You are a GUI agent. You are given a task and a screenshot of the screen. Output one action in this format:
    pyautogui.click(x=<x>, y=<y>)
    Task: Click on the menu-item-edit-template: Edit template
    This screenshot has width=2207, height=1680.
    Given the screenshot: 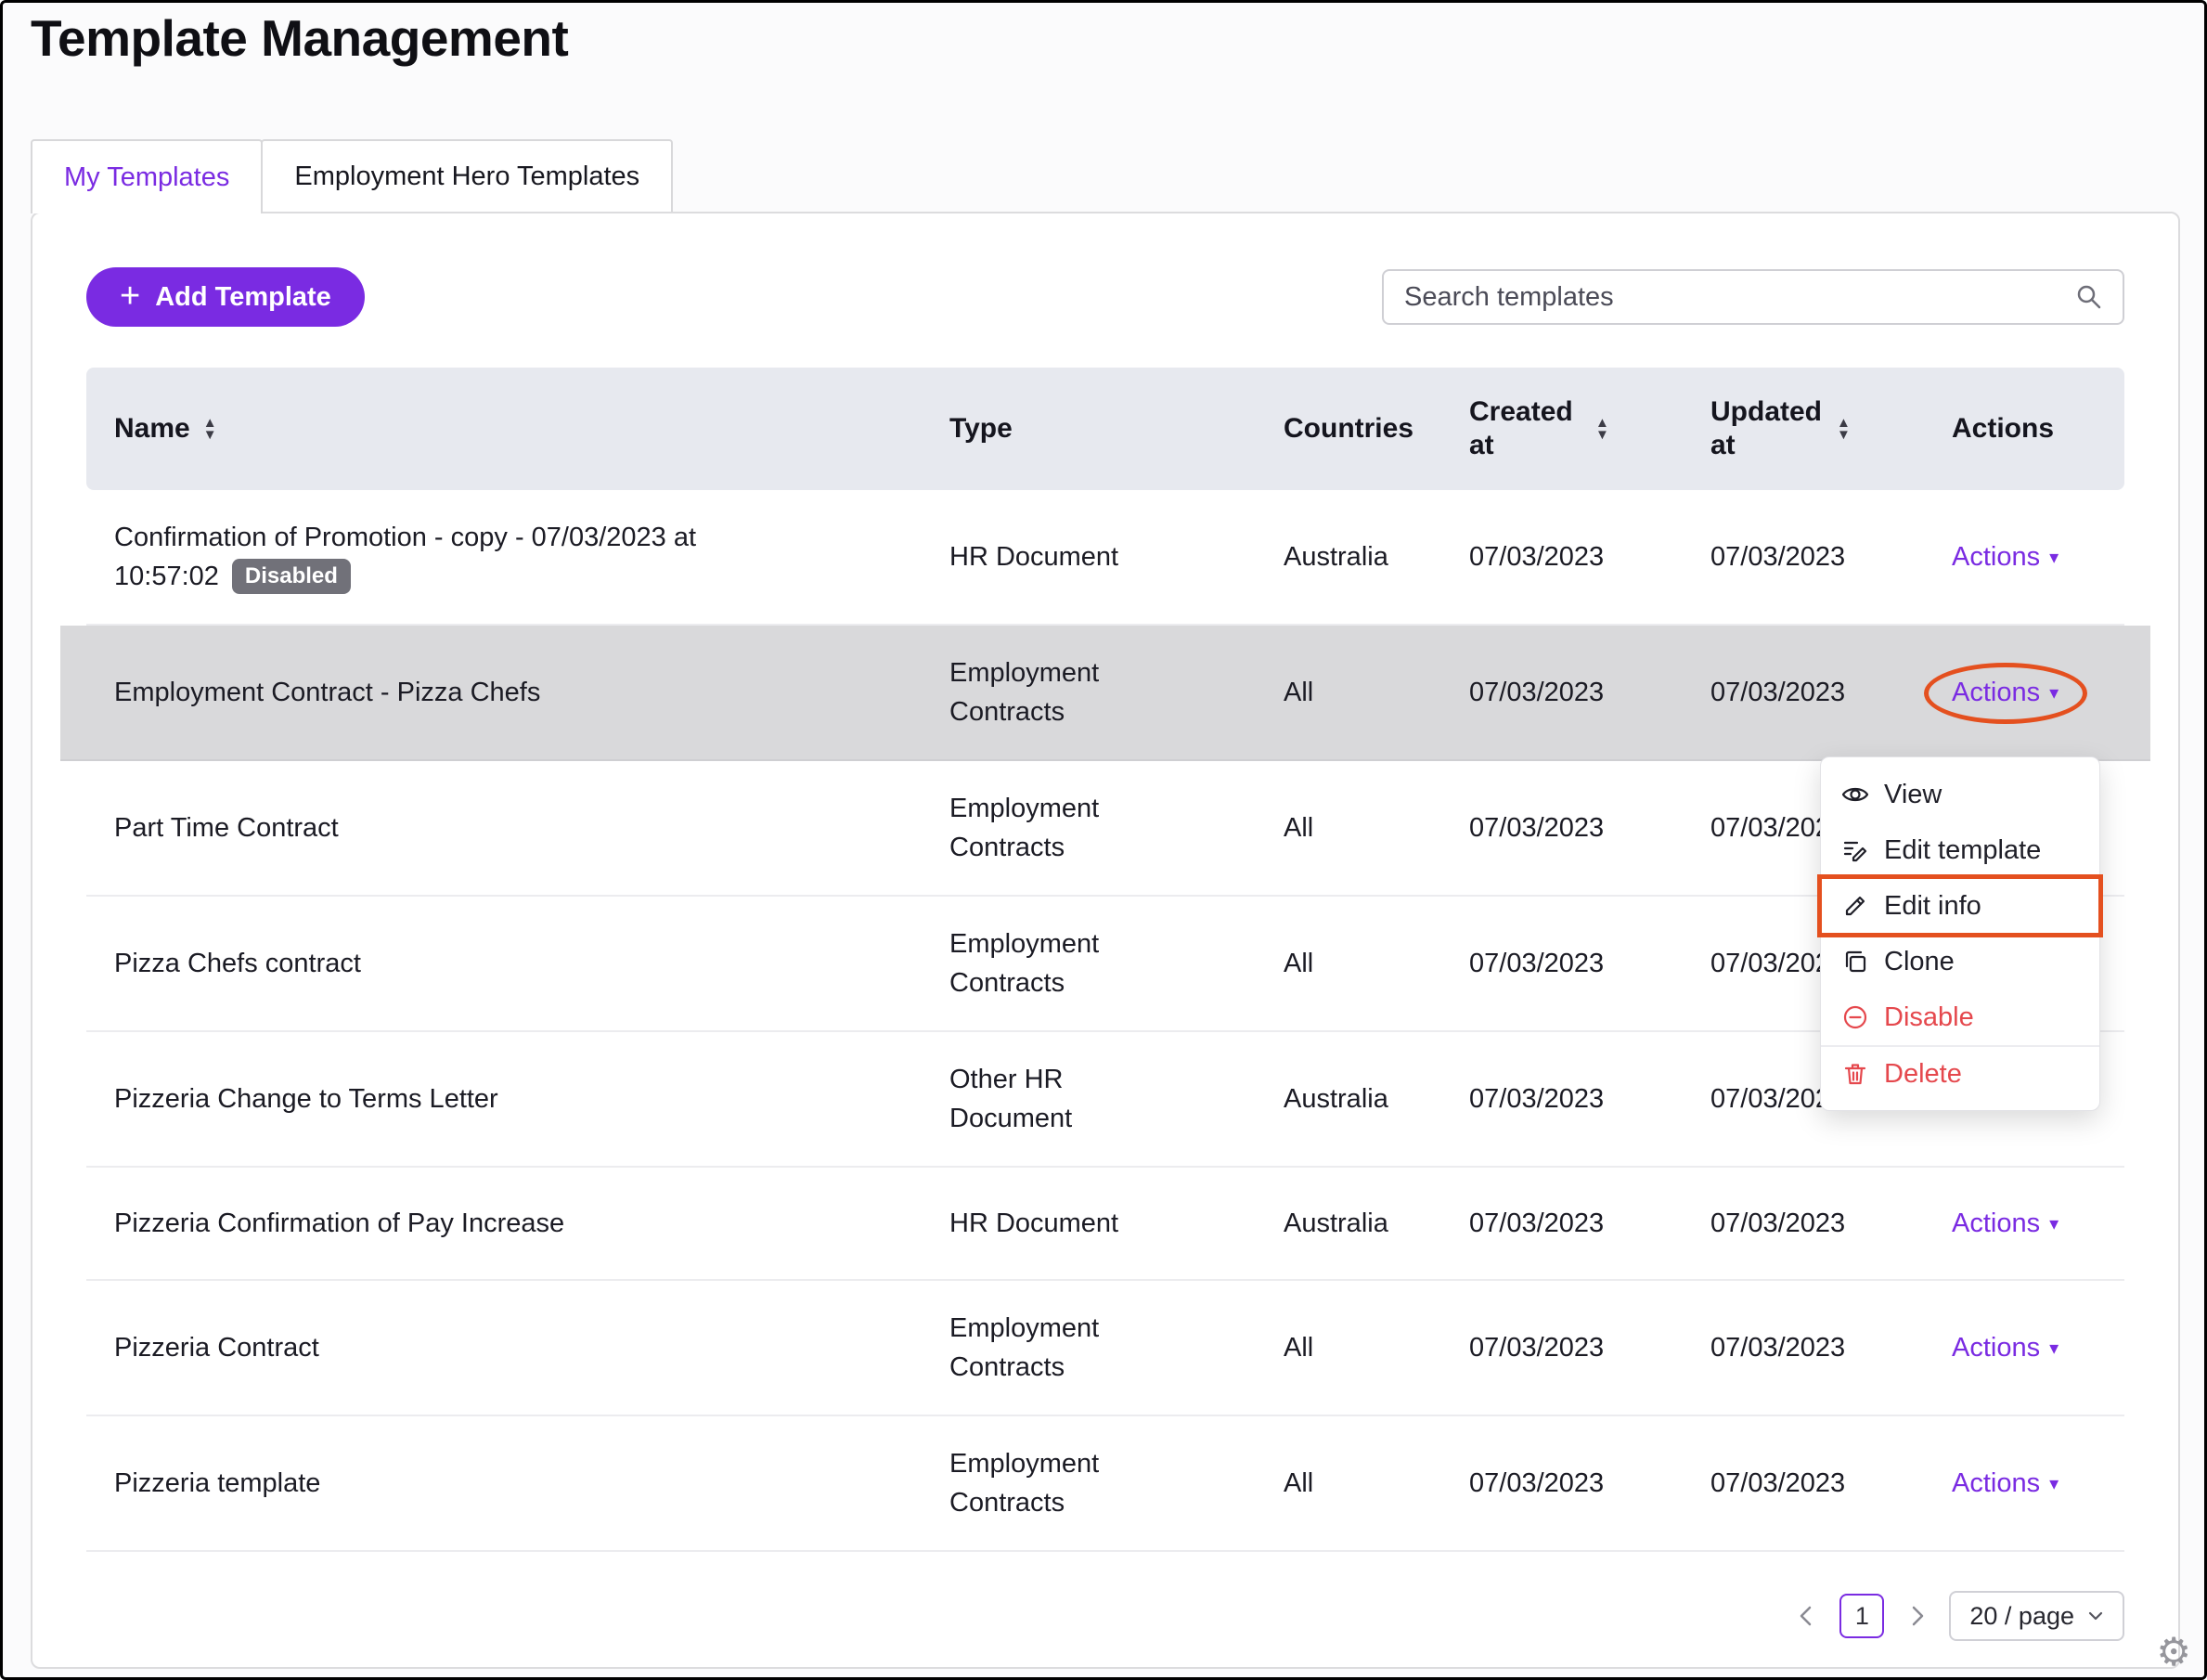 What is the action you would take?
    pyautogui.click(x=1960, y=850)
    